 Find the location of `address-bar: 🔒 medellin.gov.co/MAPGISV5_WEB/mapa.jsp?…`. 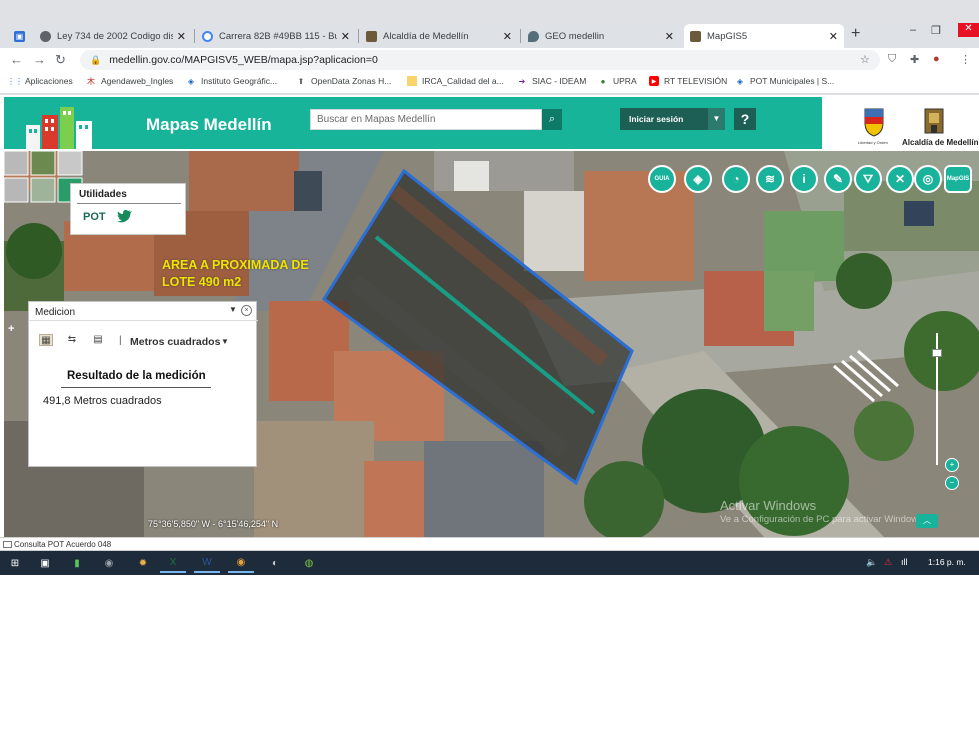

address-bar: 🔒 medellin.gov.co/MAPGISV5_WEB/mapa.jsp?… is located at coordinates (480, 60).